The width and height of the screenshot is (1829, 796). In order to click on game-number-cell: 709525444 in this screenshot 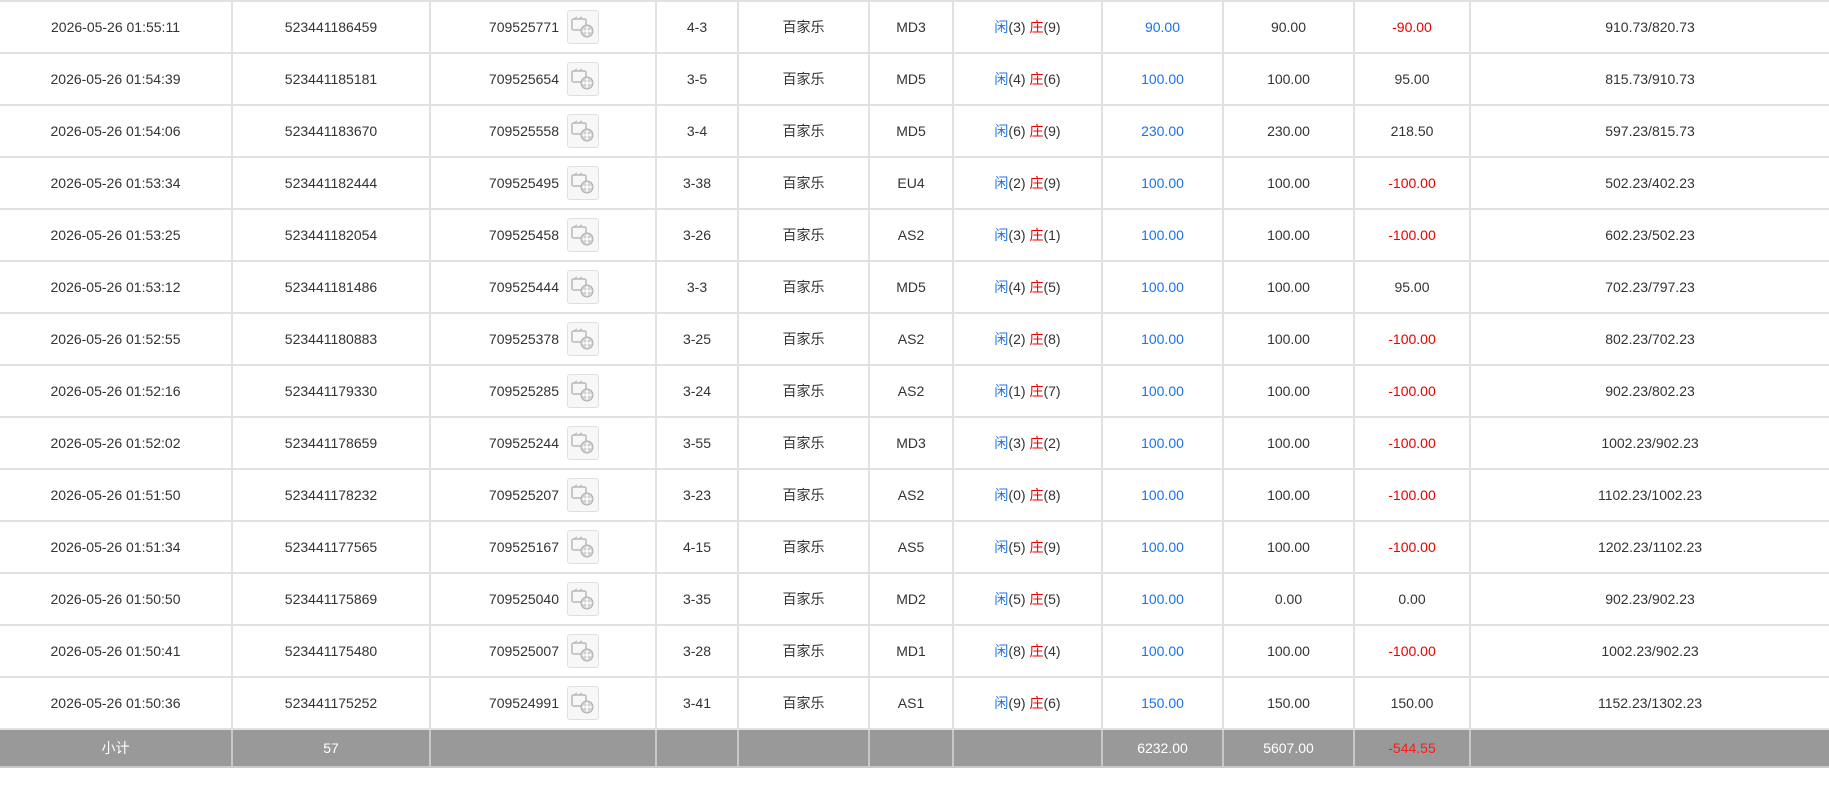, I will do `click(543, 287)`.